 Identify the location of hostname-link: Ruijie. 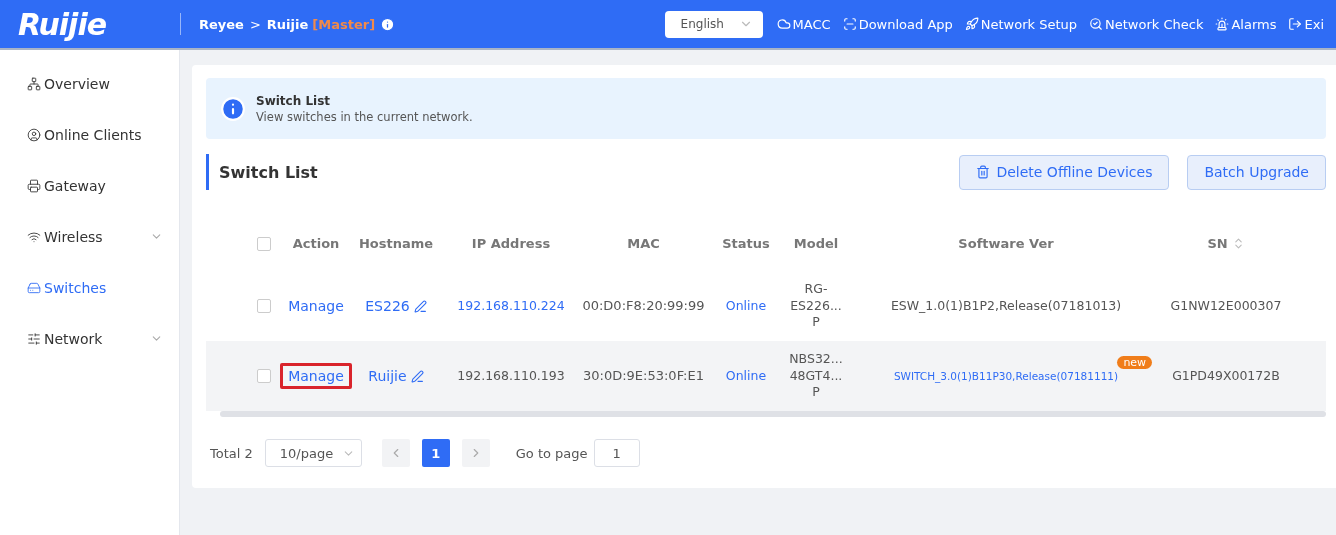
(396, 376).